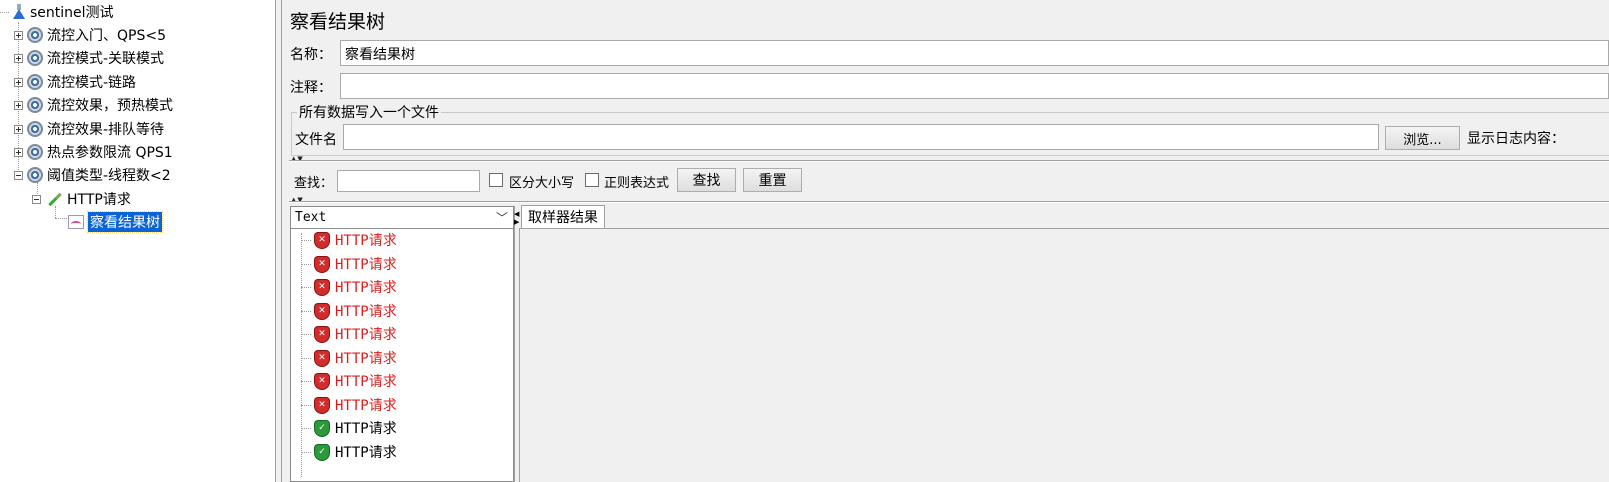  Describe the element at coordinates (106, 59) in the screenshot. I see `tree-item-label: 流控模式-关联模式` at that location.